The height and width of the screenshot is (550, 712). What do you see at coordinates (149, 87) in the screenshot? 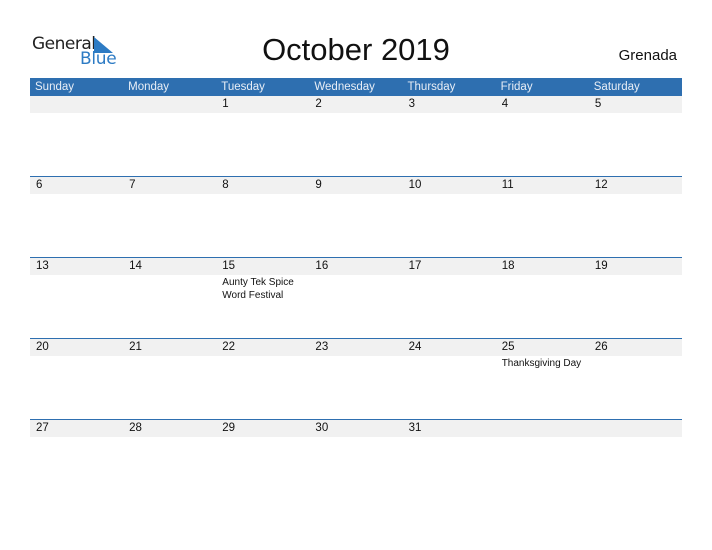
I see `weekday-monday: Monday` at bounding box center [149, 87].